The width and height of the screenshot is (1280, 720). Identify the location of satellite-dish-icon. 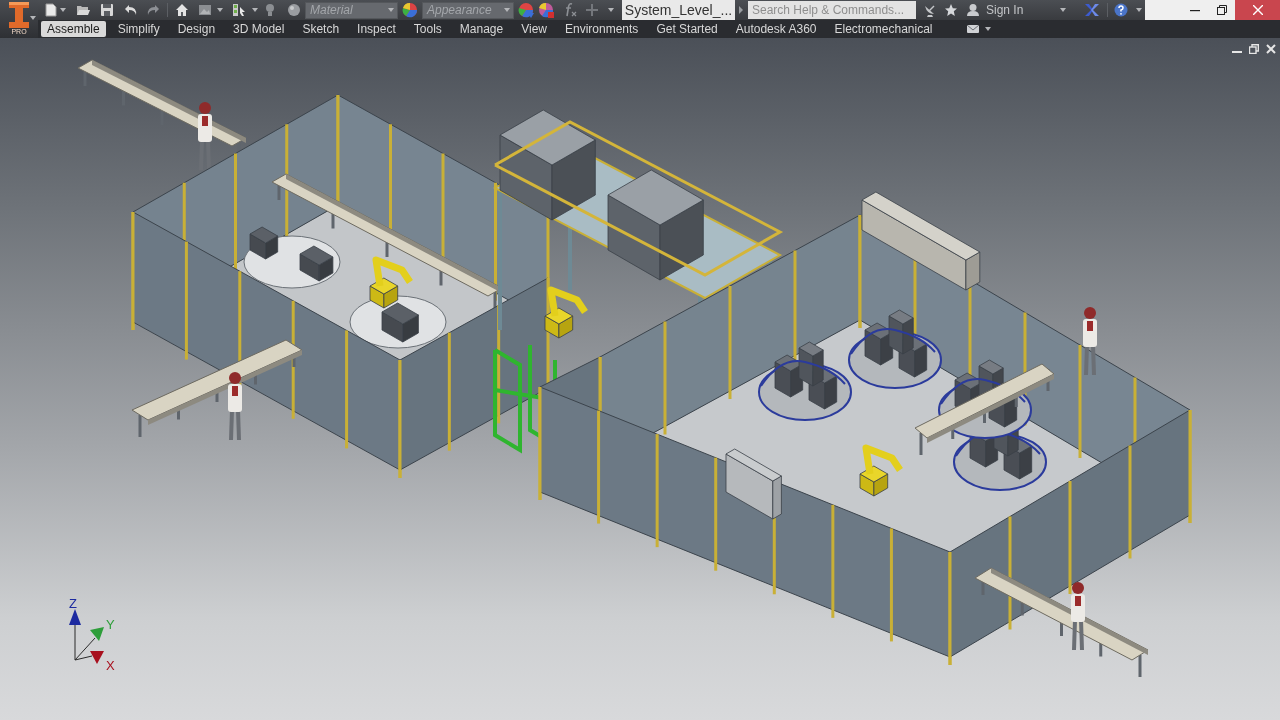
(930, 10).